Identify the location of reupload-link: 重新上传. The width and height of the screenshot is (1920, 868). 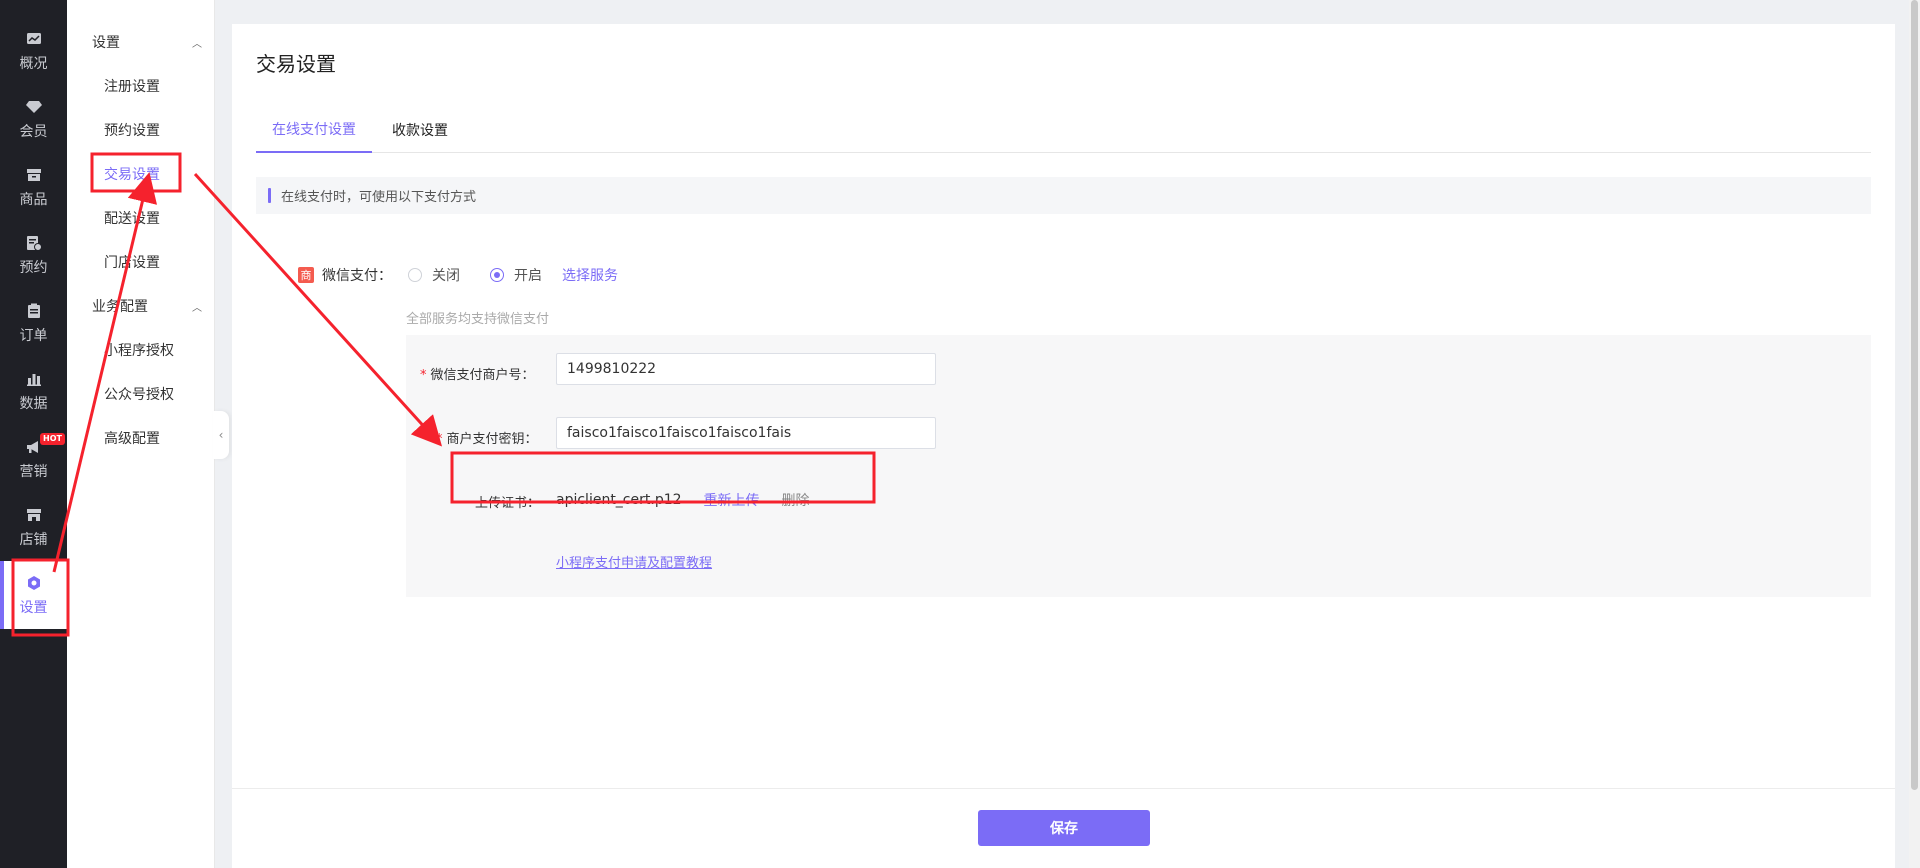
(732, 500).